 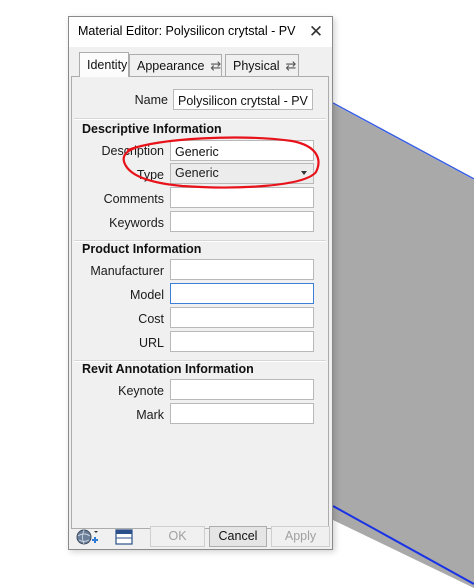 What do you see at coordinates (152, 129) in the screenshot?
I see `descriptive-section-title: Descriptive Information` at bounding box center [152, 129].